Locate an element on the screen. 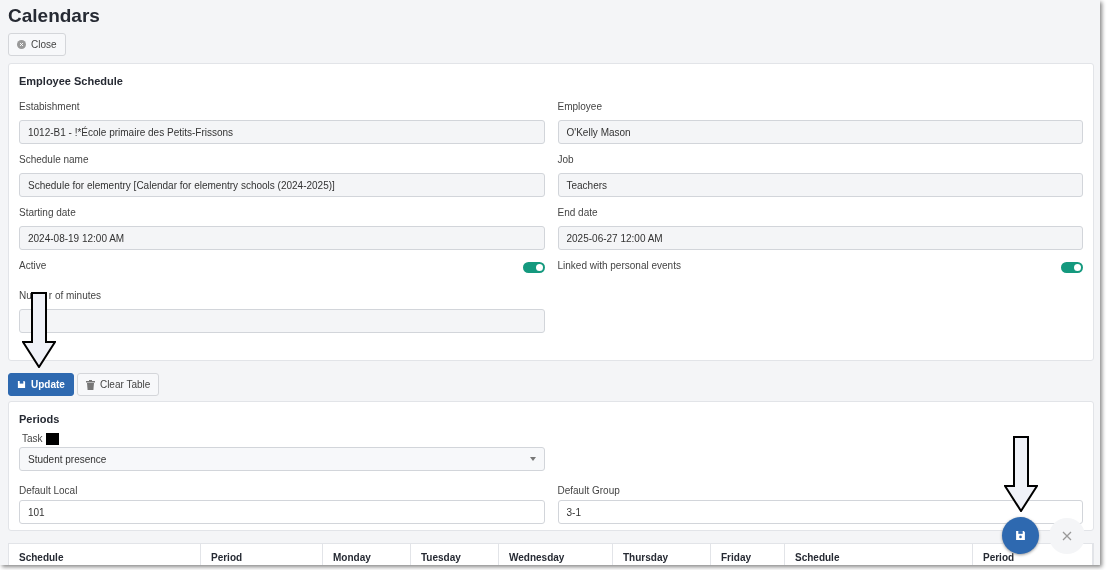 The height and width of the screenshot is (570, 1107). task-dropdown: Student presence is located at coordinates (282, 459).